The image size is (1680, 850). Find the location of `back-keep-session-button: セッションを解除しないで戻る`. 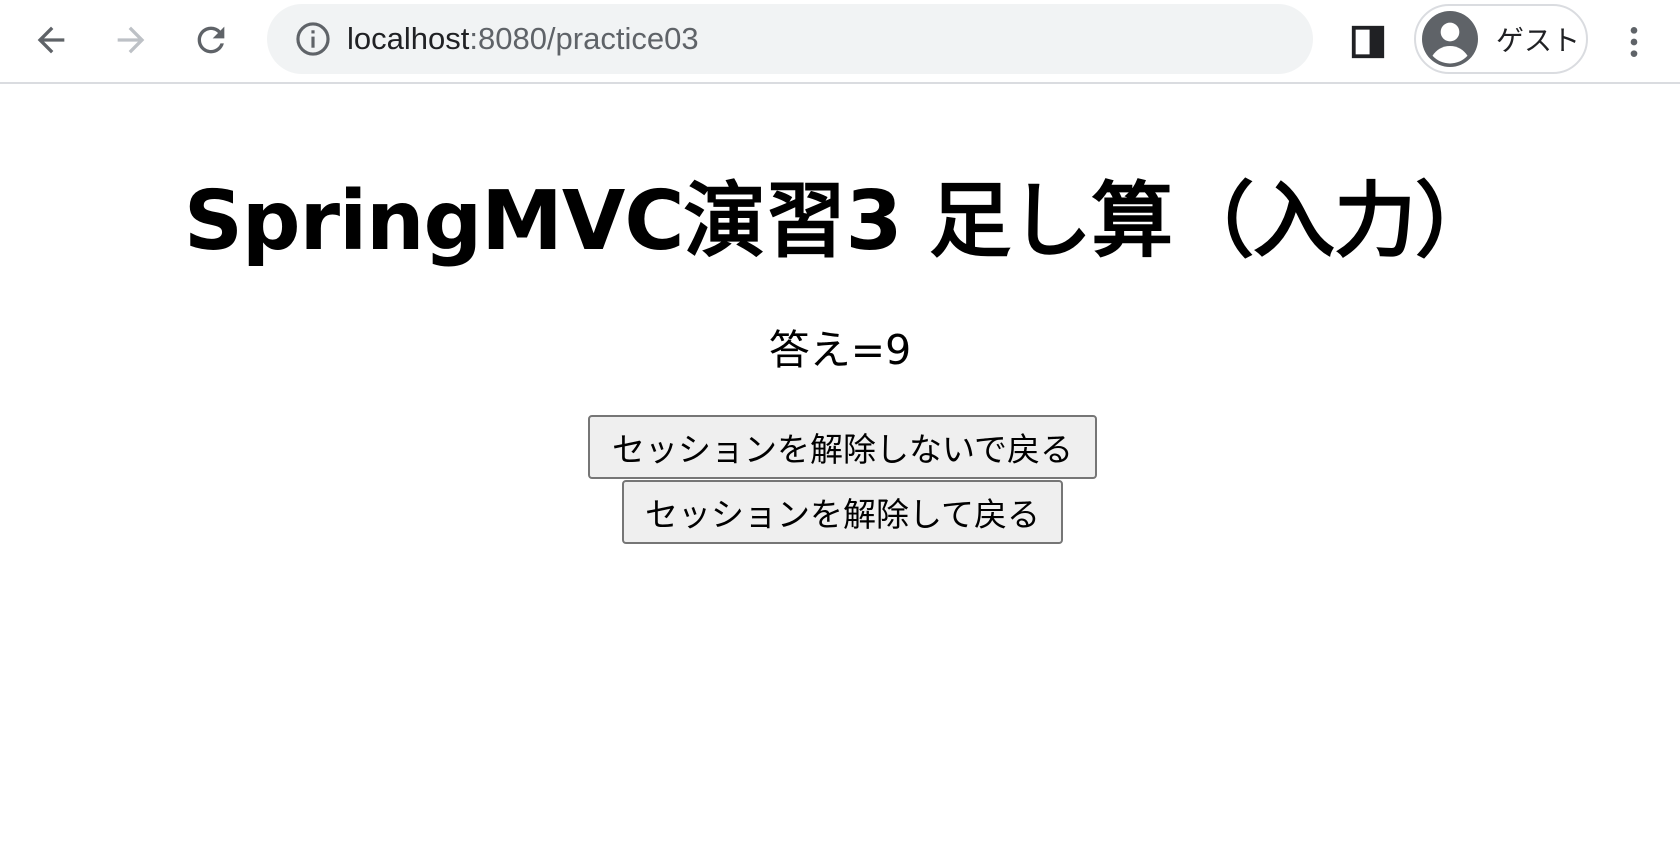

back-keep-session-button: セッションを解除しないで戻る is located at coordinates (842, 447).